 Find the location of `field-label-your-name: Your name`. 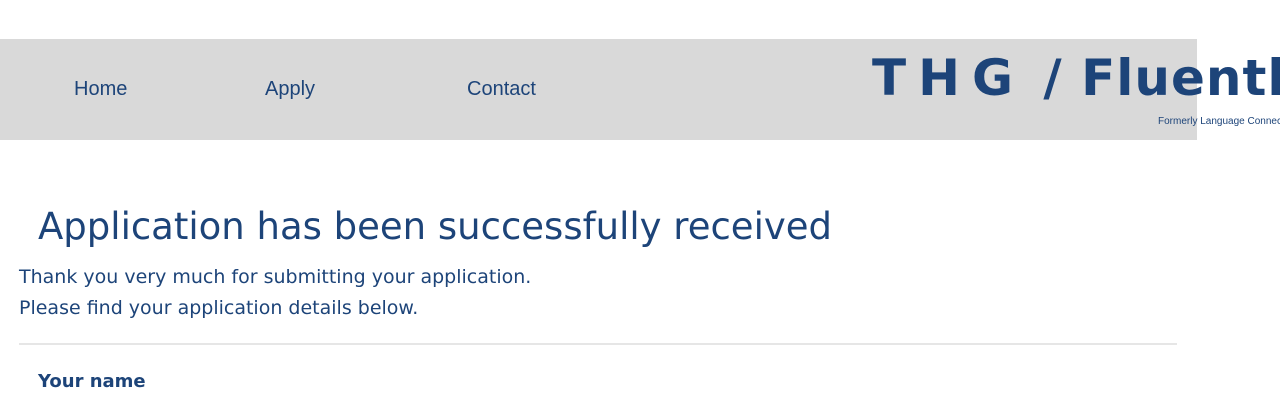

field-label-your-name: Your name is located at coordinates (92, 381).